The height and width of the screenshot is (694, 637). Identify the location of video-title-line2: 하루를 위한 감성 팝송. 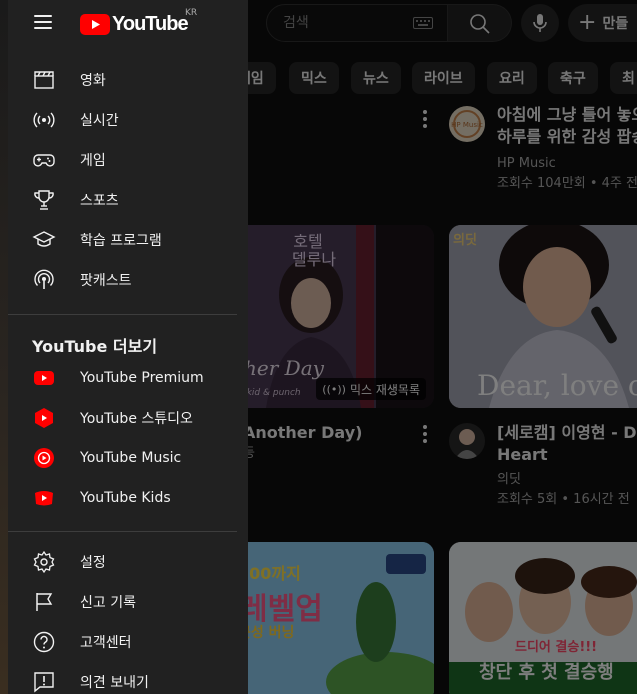
(567, 137).